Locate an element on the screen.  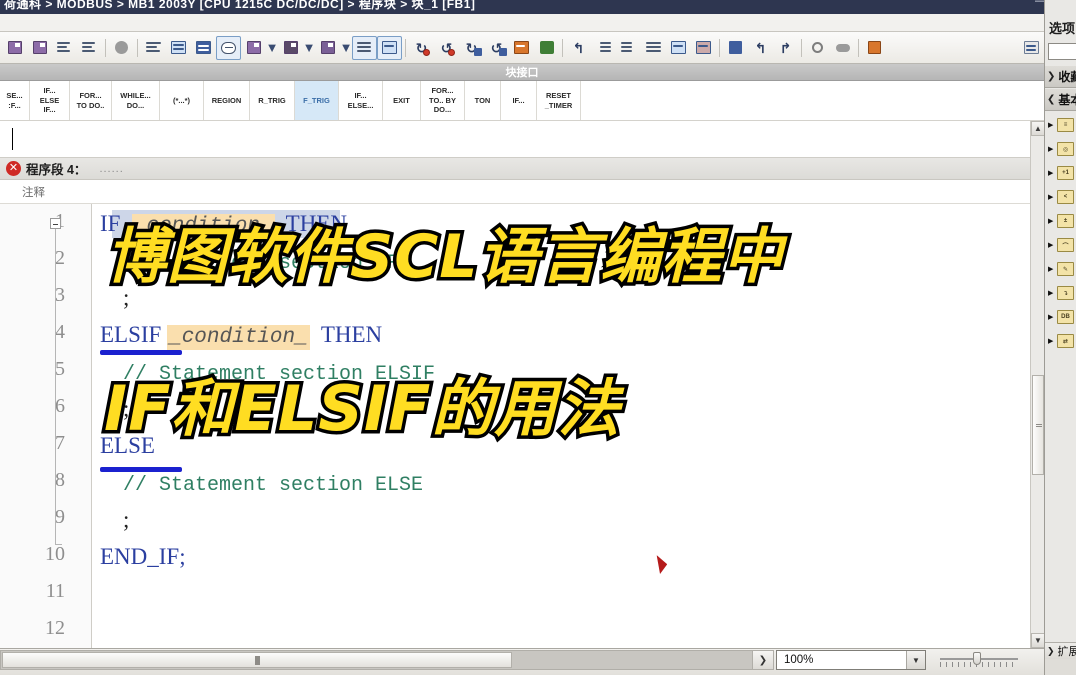
scroll-up-button: ▲ is located at coordinates (1038, 128).